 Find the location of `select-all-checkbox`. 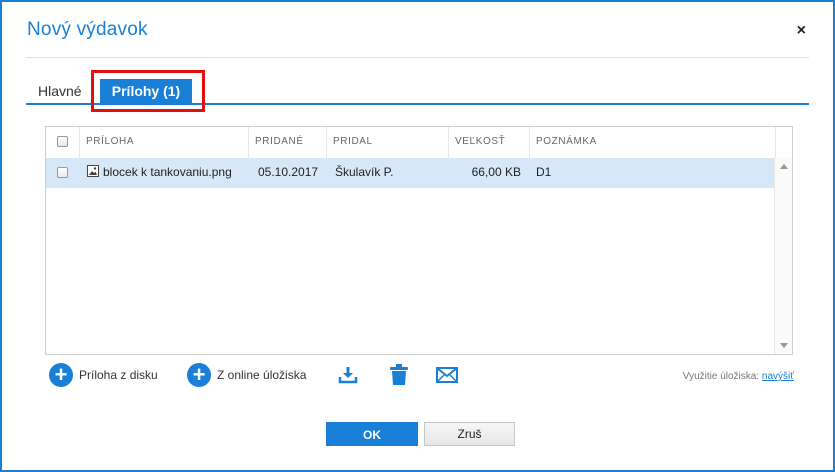

select-all-checkbox is located at coordinates (62, 141).